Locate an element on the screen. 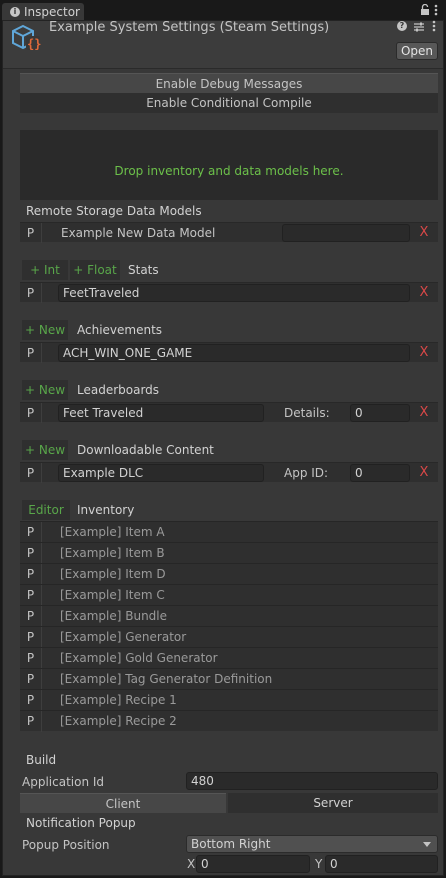 The height and width of the screenshot is (878, 446). tab-inspector: i Inspector is located at coordinates (43, 12).